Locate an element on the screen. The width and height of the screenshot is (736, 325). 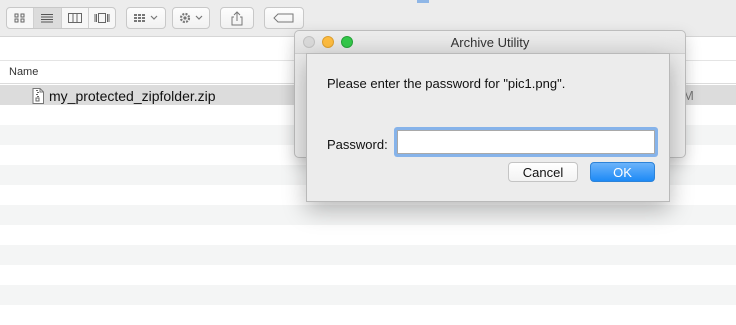
arrange-grid-icon is located at coordinates (146, 18).